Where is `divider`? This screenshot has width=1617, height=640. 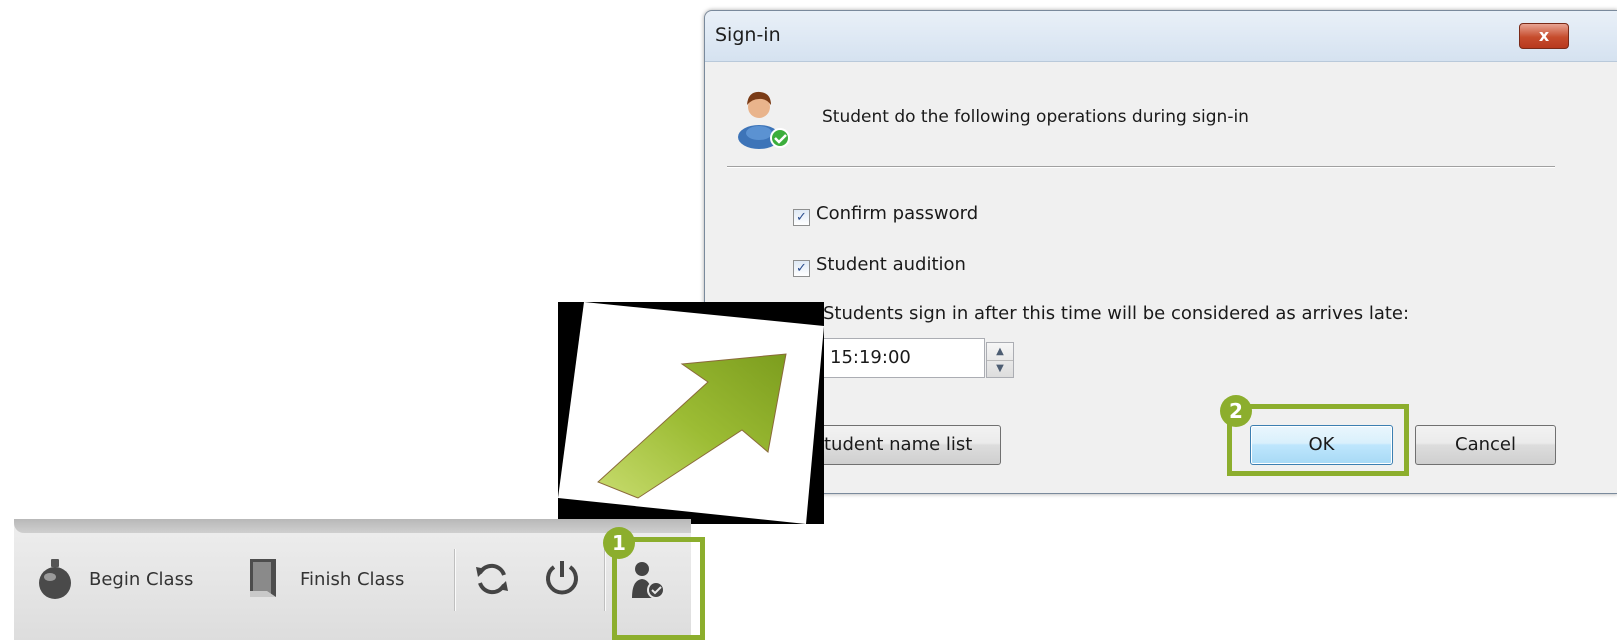 divider is located at coordinates (1141, 167).